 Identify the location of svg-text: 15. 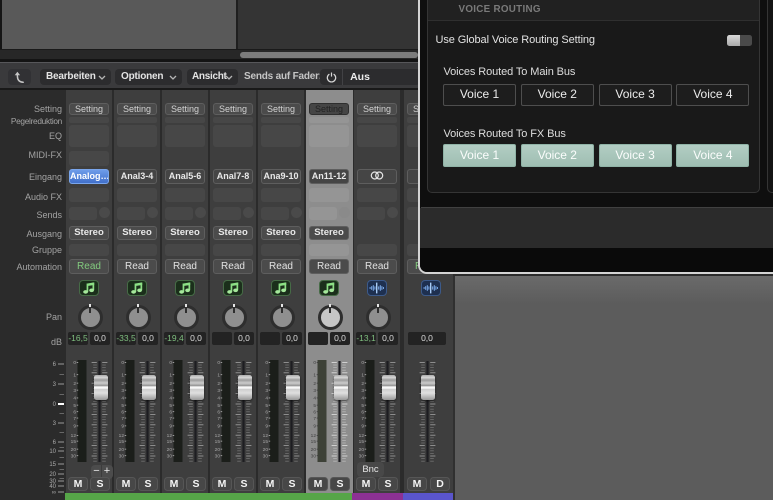
(52, 465).